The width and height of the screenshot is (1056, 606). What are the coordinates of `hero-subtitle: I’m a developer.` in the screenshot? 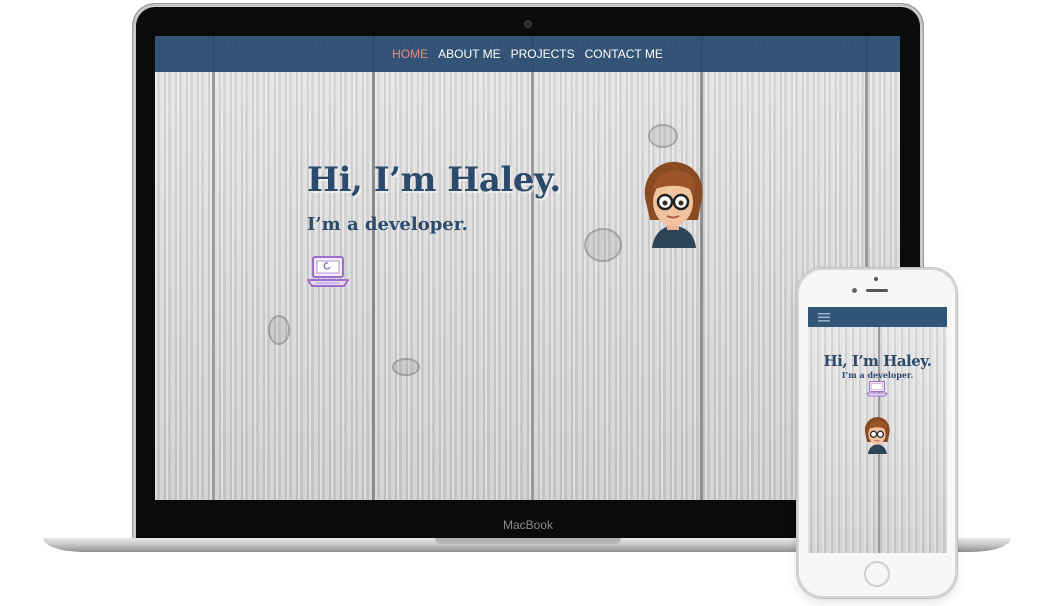 It's located at (387, 224).